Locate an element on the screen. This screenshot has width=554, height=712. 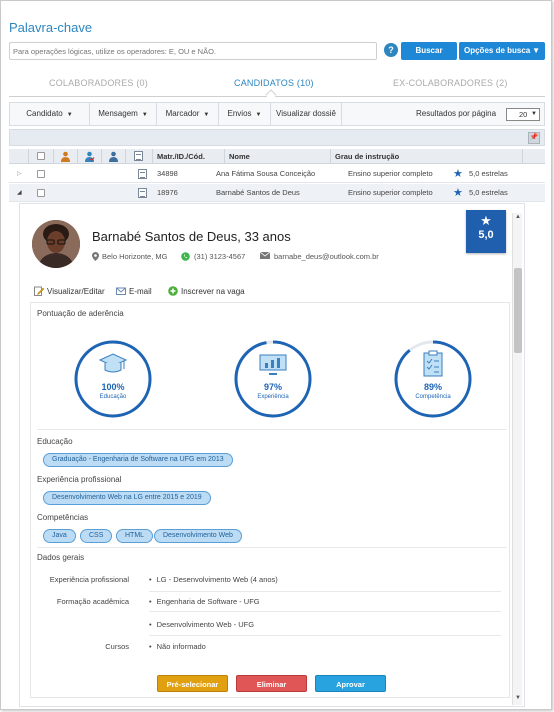
tab-candidatos: CANDIDATOS (10) is located at coordinates (274, 83).